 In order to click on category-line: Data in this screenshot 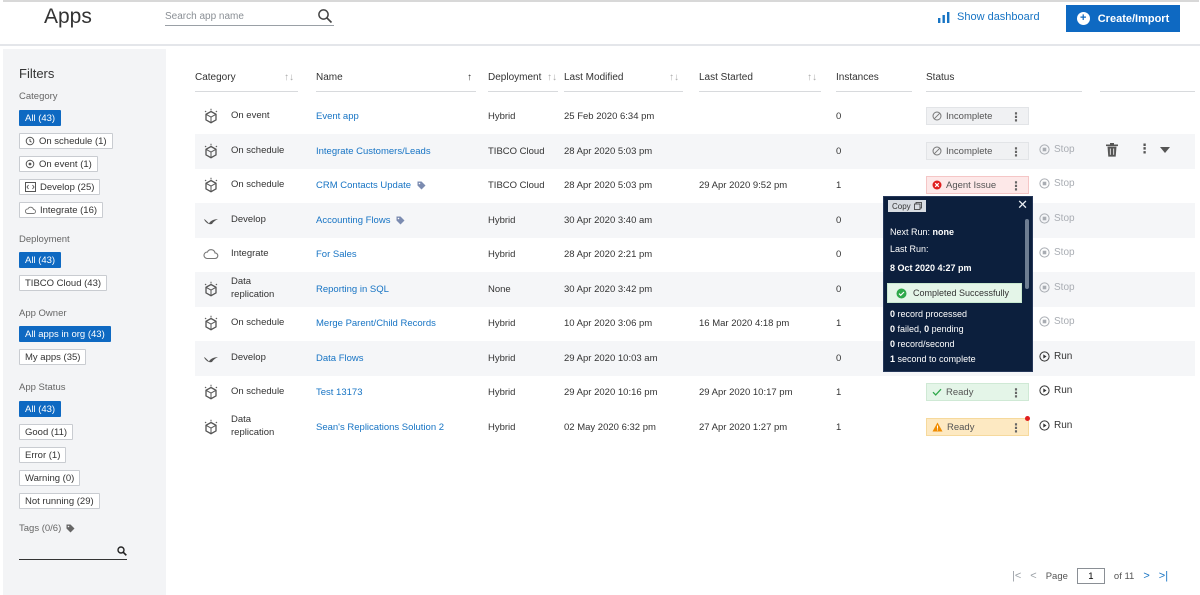, I will do `click(241, 420)`.